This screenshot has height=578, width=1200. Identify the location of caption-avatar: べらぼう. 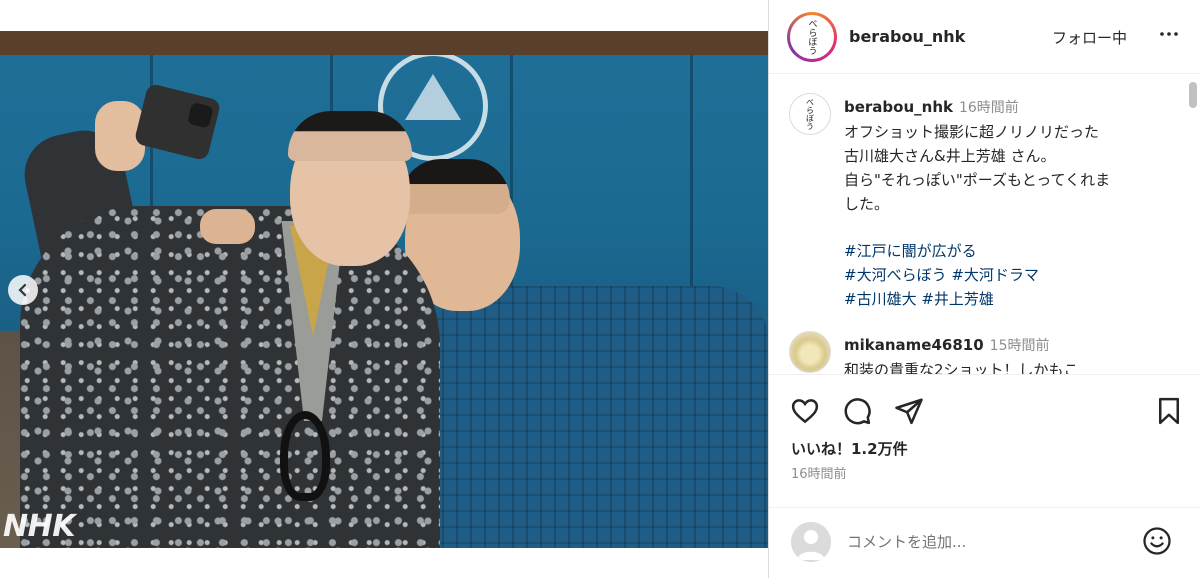
(810, 114).